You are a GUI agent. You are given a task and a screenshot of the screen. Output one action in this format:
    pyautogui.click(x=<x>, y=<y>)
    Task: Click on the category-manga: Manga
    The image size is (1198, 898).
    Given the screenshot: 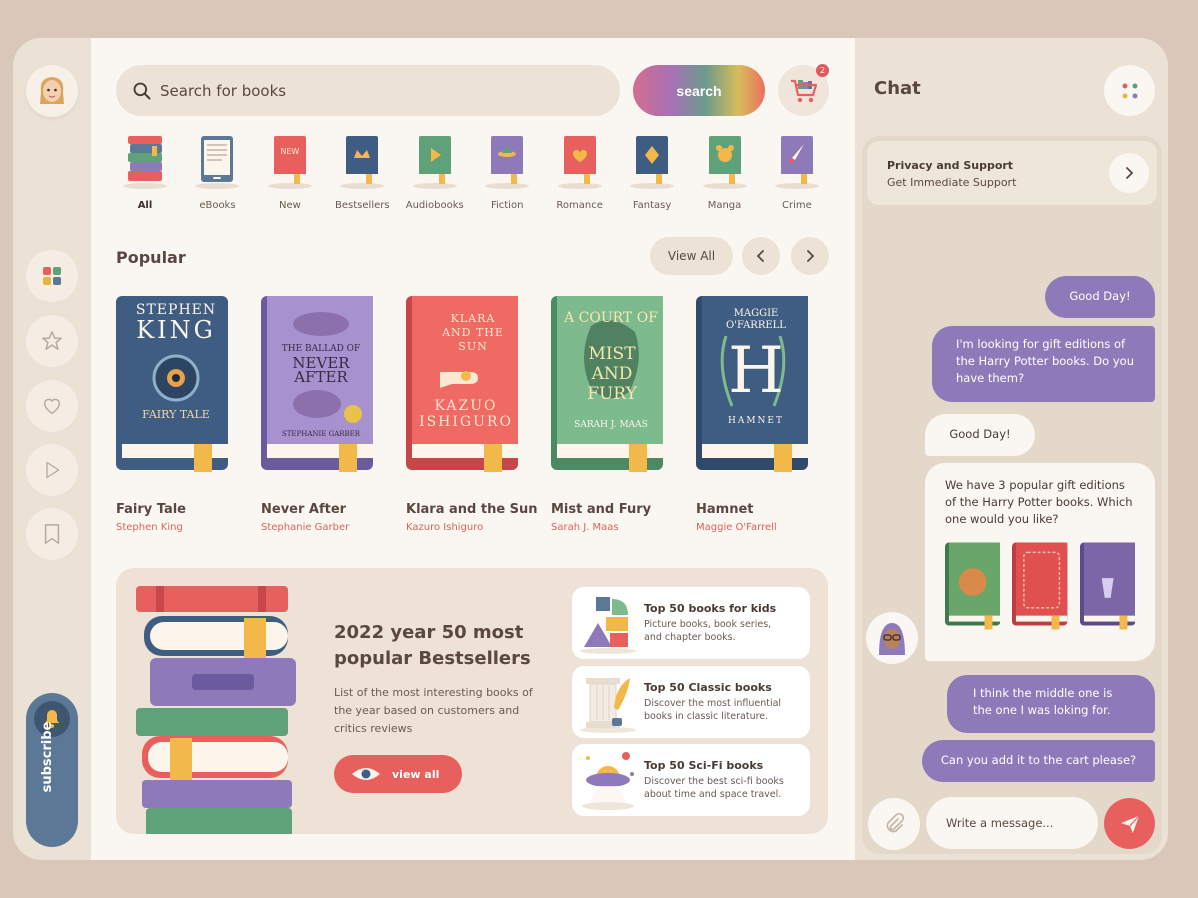 What is the action you would take?
    pyautogui.click(x=725, y=174)
    